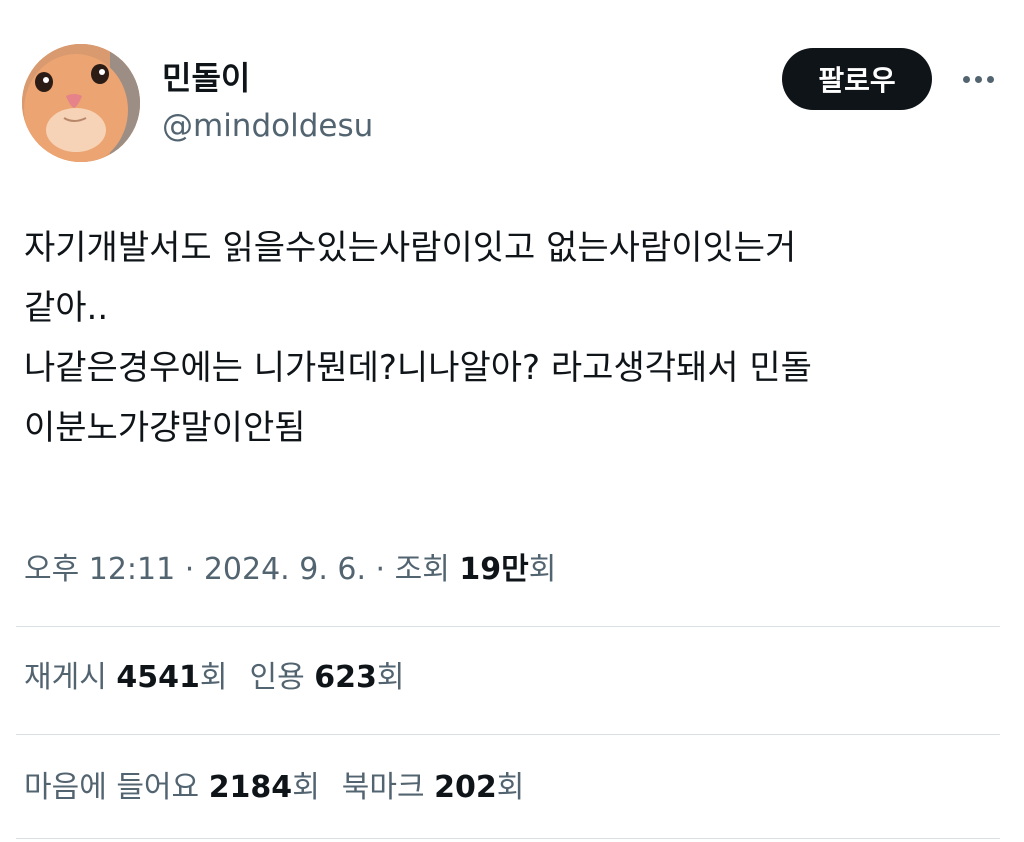 This screenshot has height=842, width=1024. I want to click on bookmarks-suffix: 회, so click(510, 787).